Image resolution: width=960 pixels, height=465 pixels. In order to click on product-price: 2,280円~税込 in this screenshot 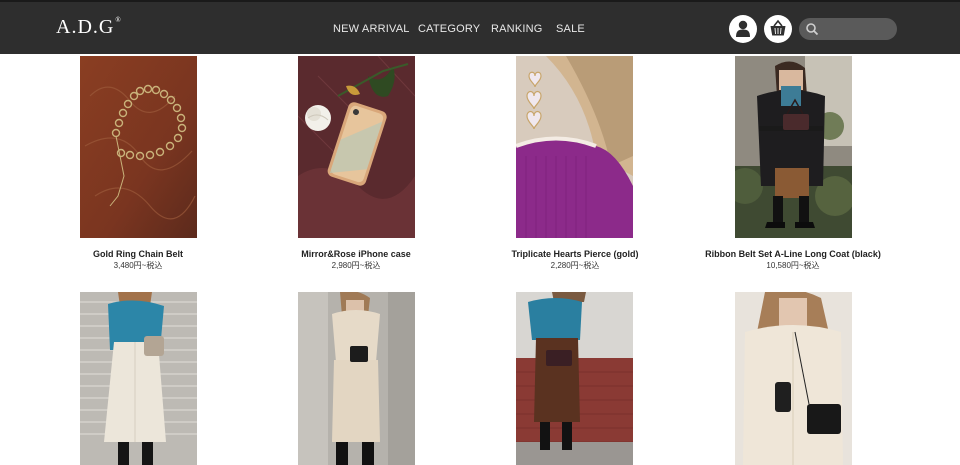, I will do `click(575, 265)`.